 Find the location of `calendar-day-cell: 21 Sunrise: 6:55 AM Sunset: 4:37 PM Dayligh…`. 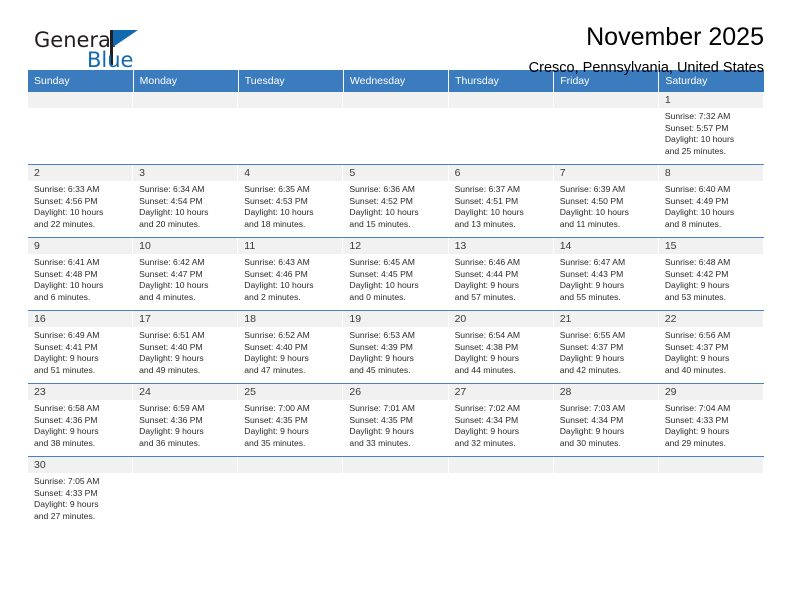

calendar-day-cell: 21 Sunrise: 6:55 AM Sunset: 4:37 PM Dayligh… is located at coordinates (606, 347).